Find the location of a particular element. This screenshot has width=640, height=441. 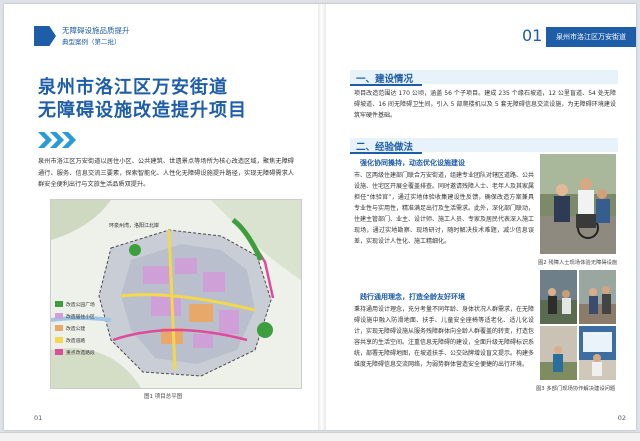

legend-item-public-buildings: 改造公建 is located at coordinates (78, 328).